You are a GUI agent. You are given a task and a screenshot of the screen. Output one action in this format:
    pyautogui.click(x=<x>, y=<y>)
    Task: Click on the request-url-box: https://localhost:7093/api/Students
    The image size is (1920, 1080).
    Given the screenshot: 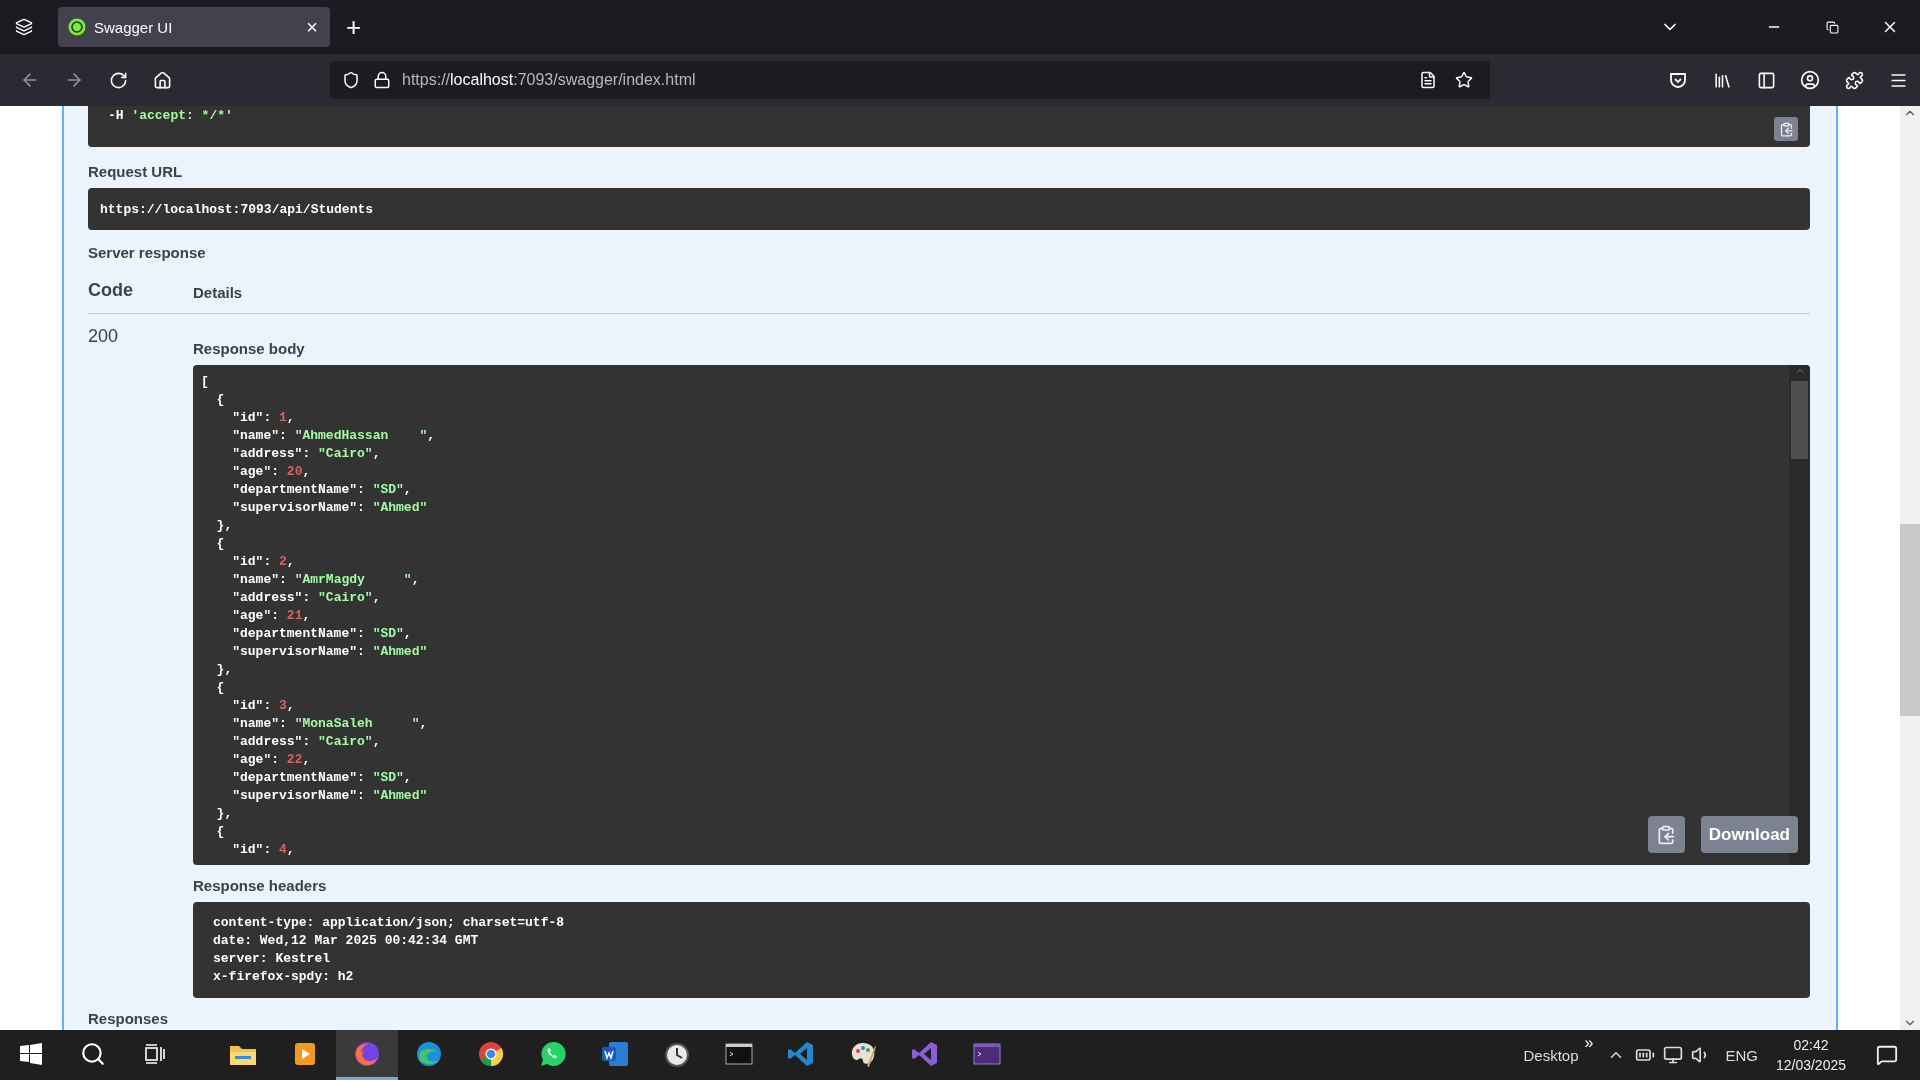 What is the action you would take?
    pyautogui.click(x=949, y=209)
    